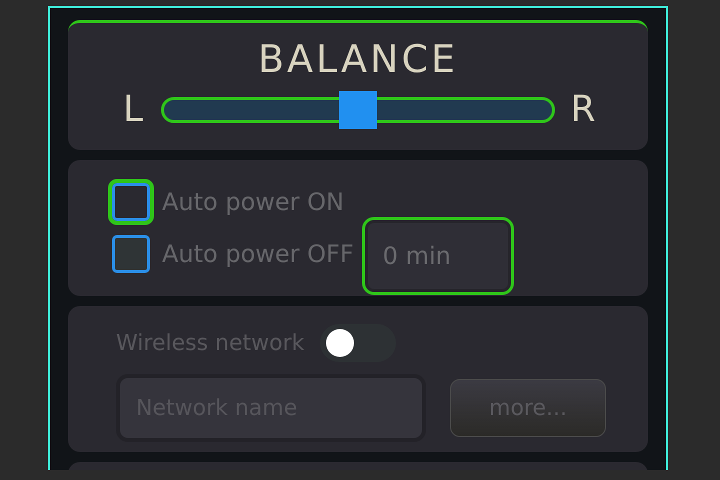 This screenshot has width=720, height=480. Describe the element at coordinates (133, 109) in the screenshot. I see `left-label: L` at that location.